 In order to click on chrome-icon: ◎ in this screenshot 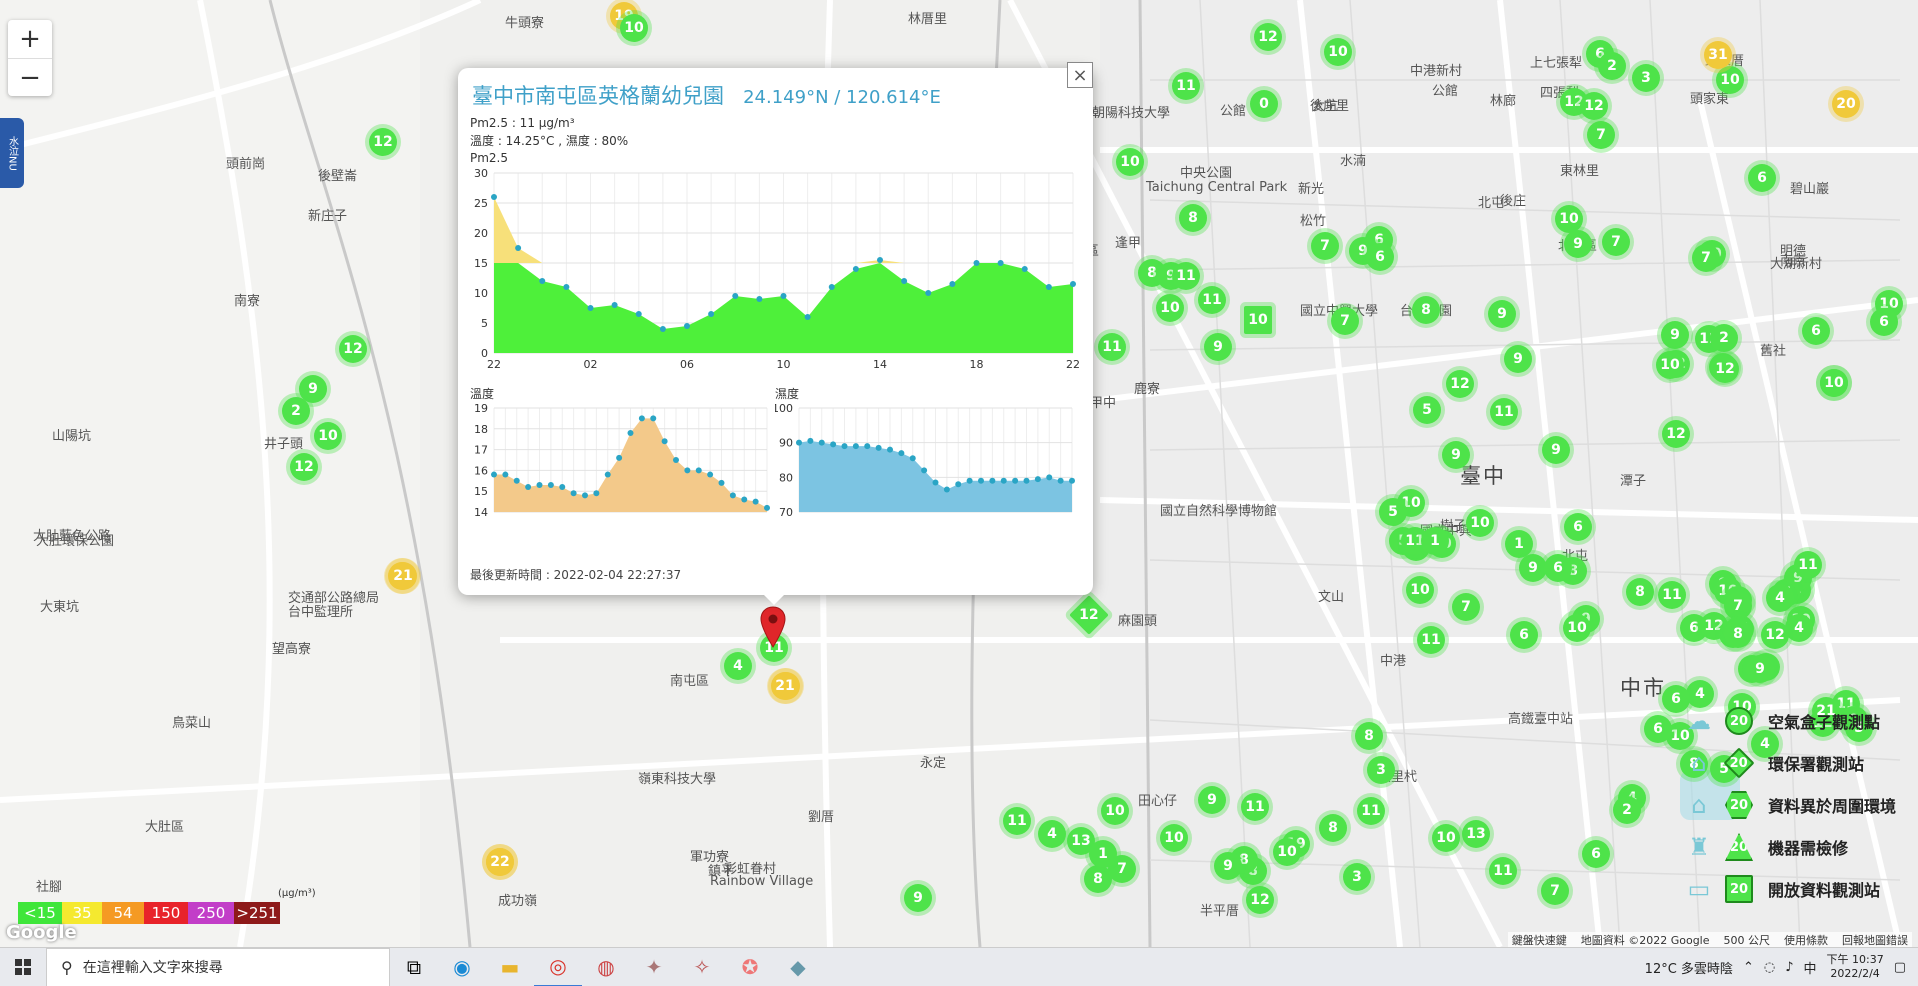, I will do `click(558, 967)`.